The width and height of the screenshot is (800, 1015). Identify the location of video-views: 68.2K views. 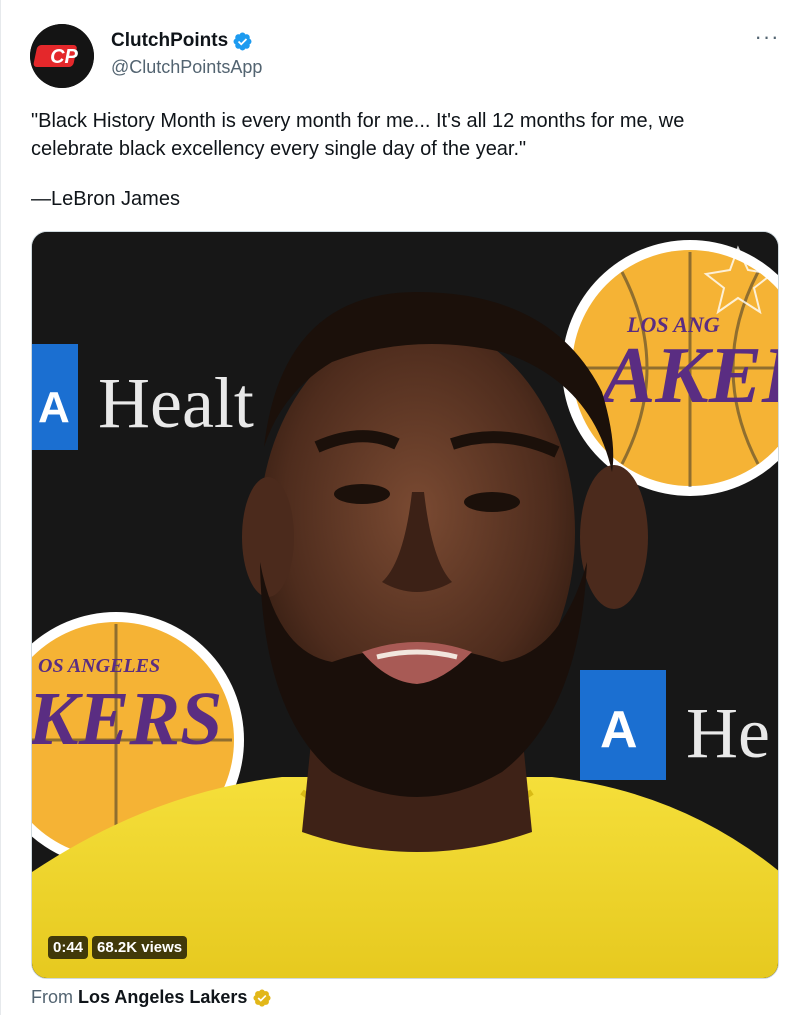
(140, 947).